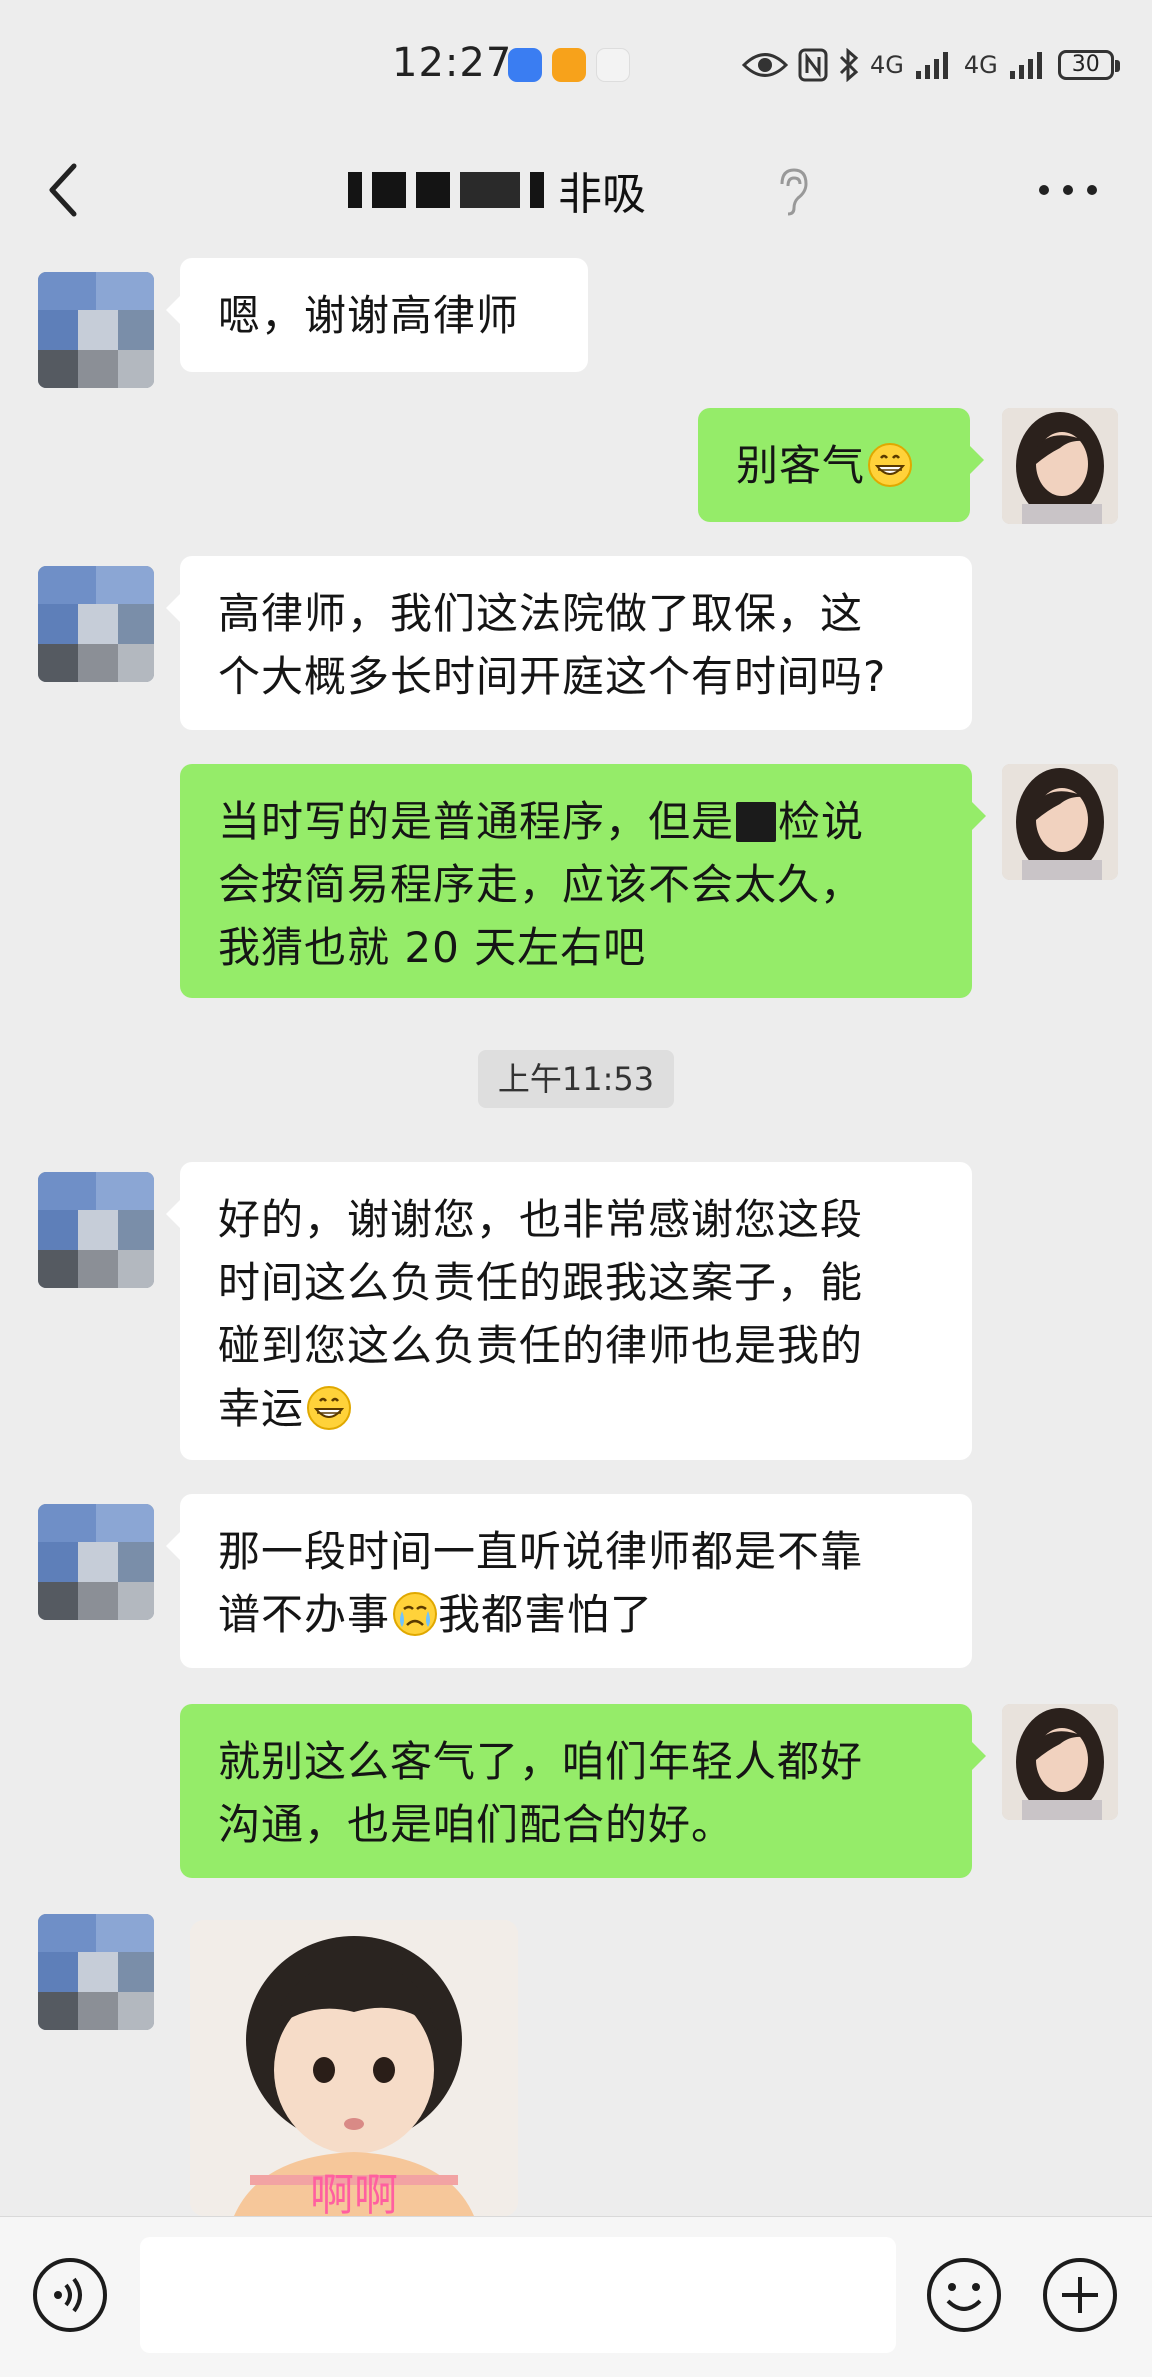 The width and height of the screenshot is (1152, 2377). I want to click on sticker-message: 啊啊, so click(354, 2068).